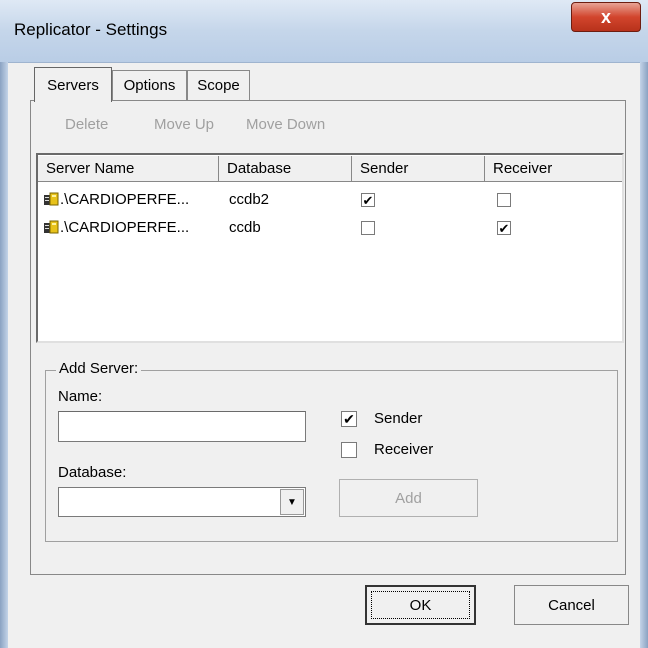 The image size is (648, 648). I want to click on column-header-label: Sender, so click(384, 168).